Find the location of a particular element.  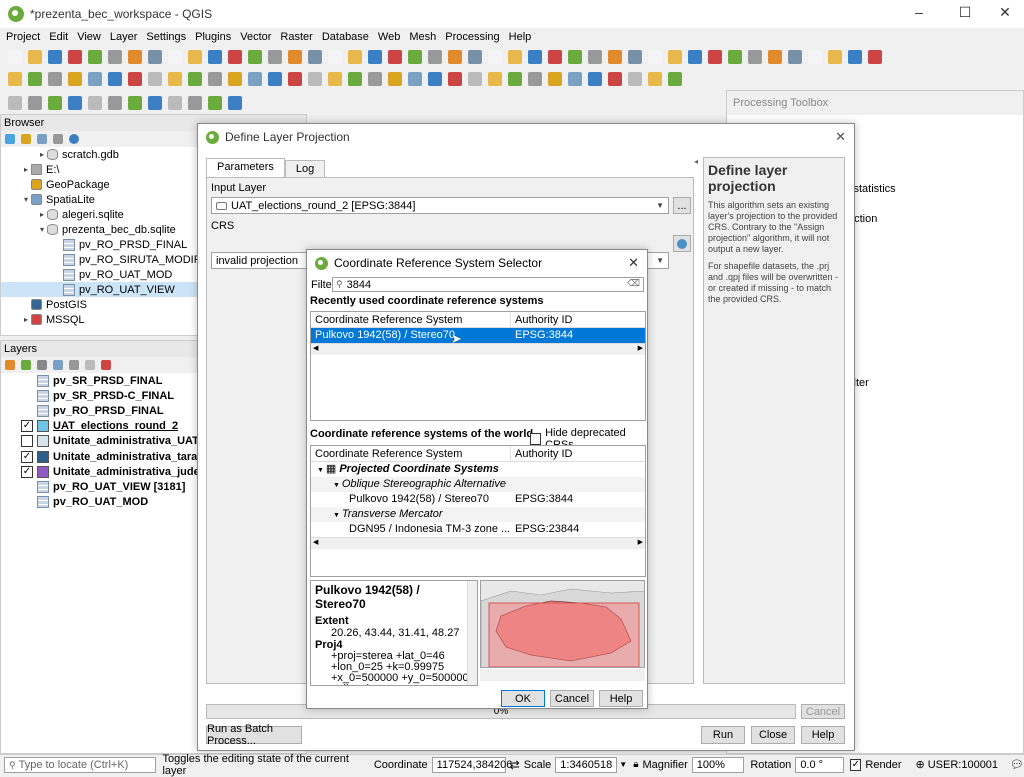

rotation-field: 0.0 ° is located at coordinates (820, 764).